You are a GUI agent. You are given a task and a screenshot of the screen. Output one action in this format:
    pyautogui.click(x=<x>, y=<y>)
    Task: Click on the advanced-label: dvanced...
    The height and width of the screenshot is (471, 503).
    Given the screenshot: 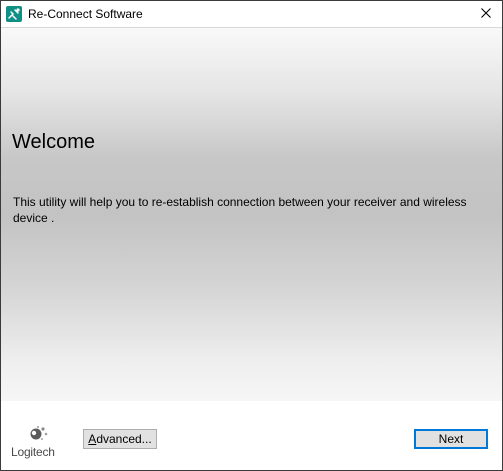 What is the action you would take?
    pyautogui.click(x=124, y=439)
    